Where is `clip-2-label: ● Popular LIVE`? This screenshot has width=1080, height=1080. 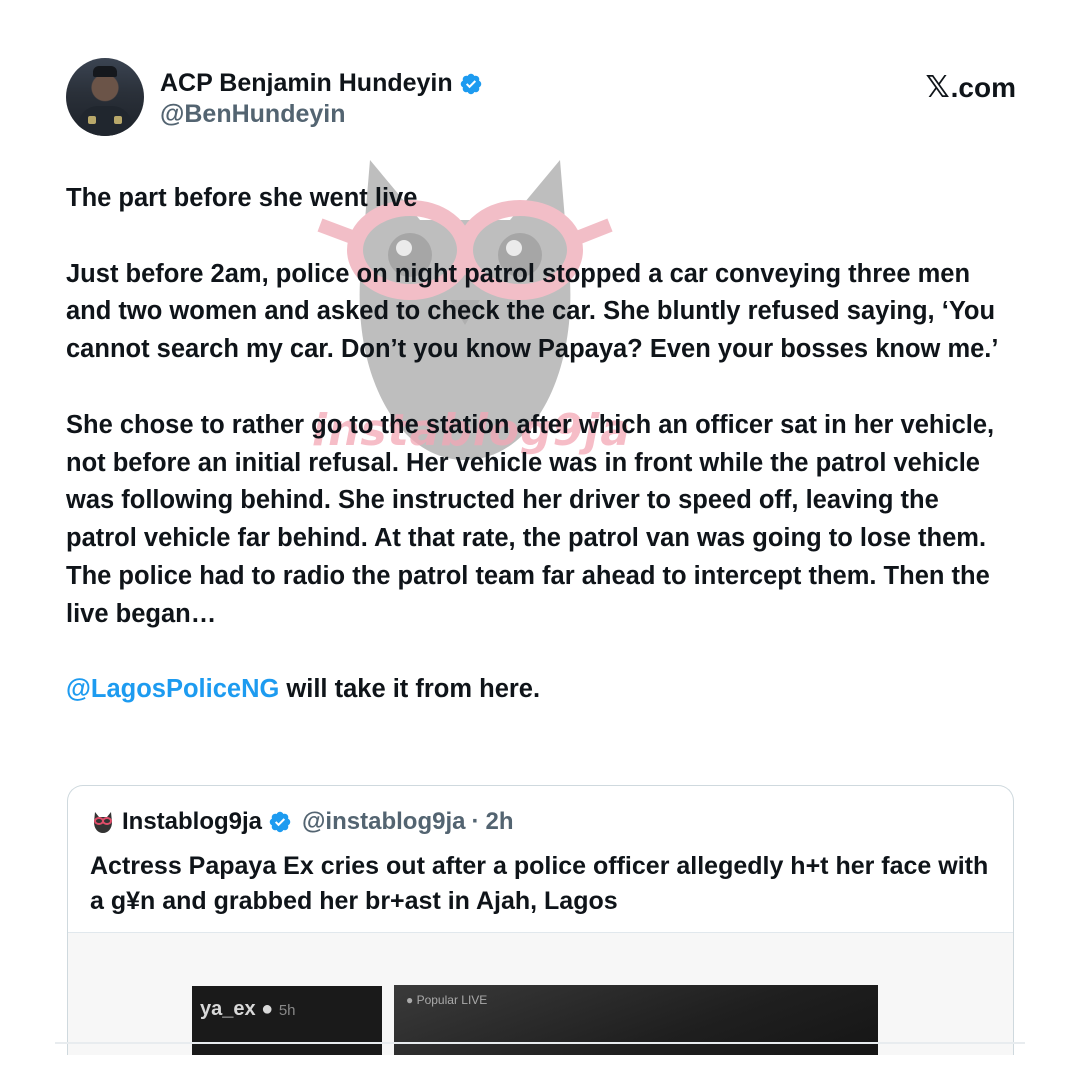
clip-2-label: ● Popular LIVE is located at coordinates (447, 1000).